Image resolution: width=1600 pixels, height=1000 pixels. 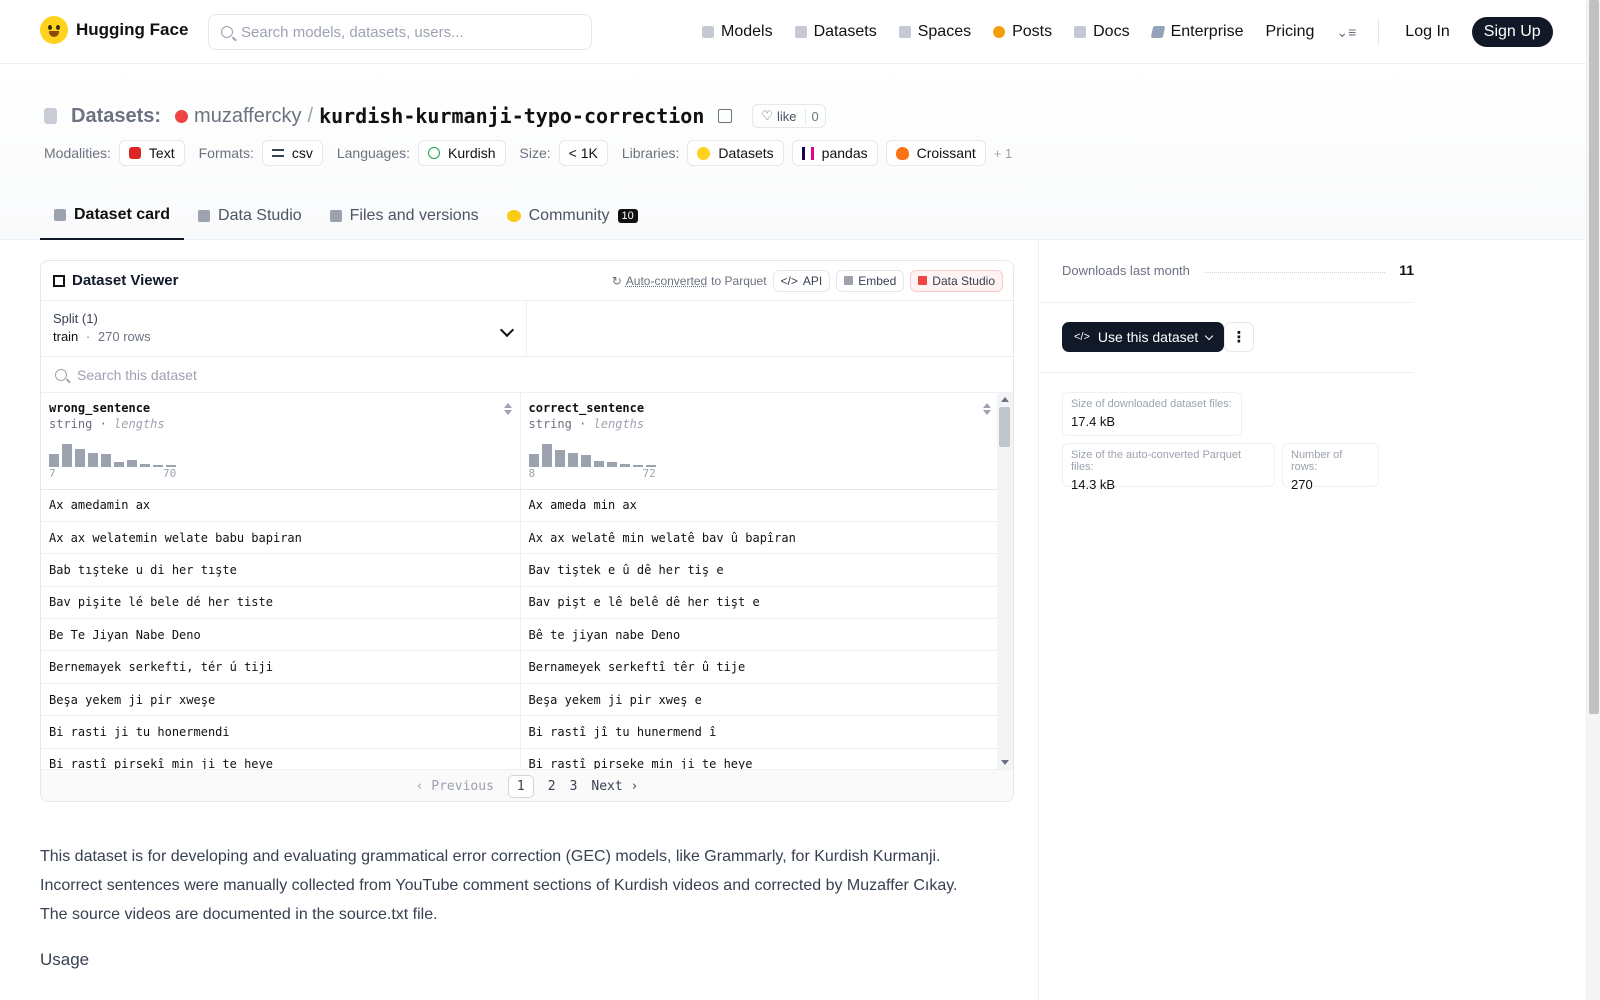 I want to click on table-cell: Bi rastî pirsekî min ji te heye, so click(x=281, y=758).